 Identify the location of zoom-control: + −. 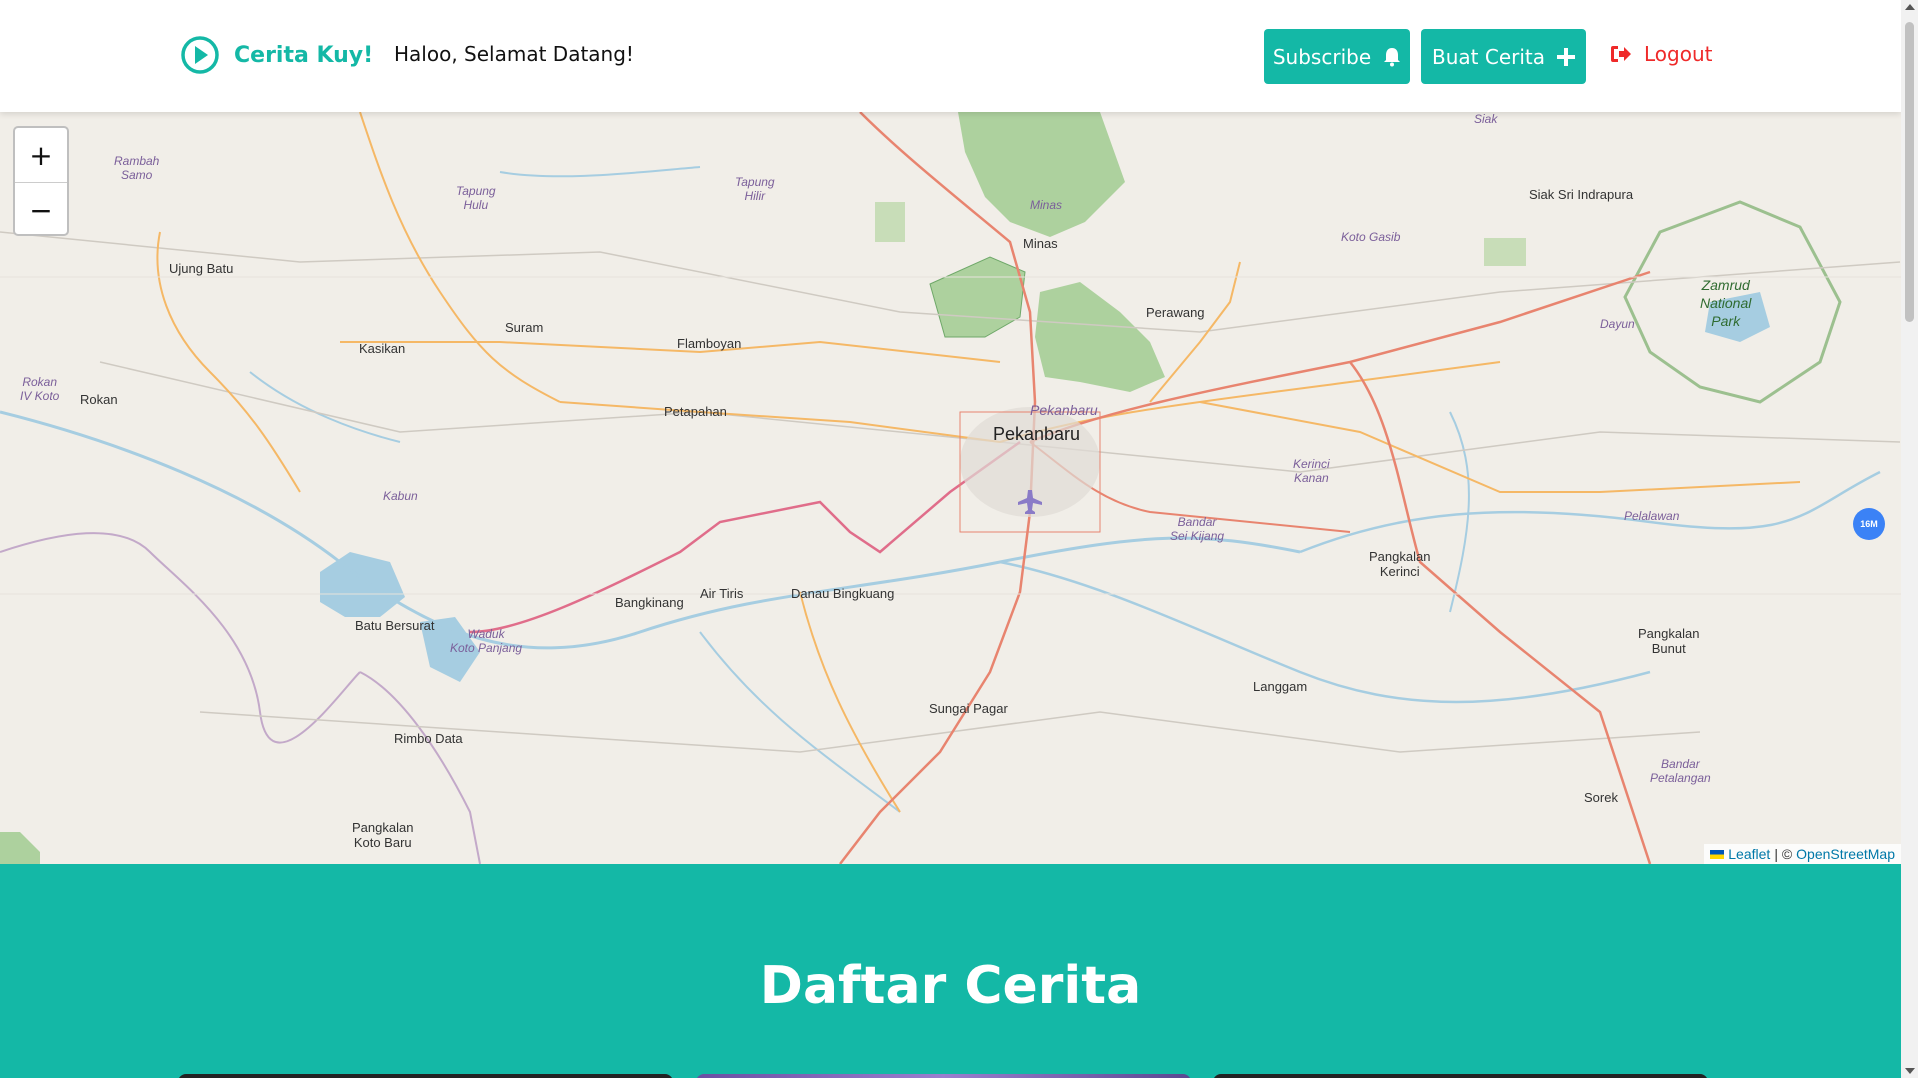
(41, 181).